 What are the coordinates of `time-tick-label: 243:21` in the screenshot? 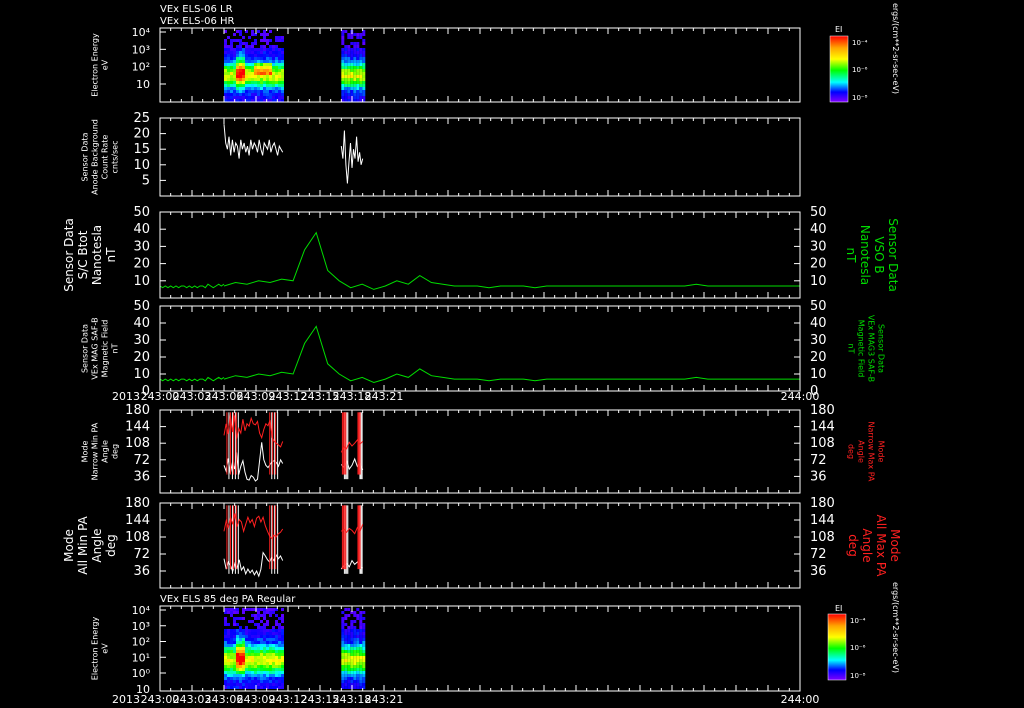 It's located at (384, 396).